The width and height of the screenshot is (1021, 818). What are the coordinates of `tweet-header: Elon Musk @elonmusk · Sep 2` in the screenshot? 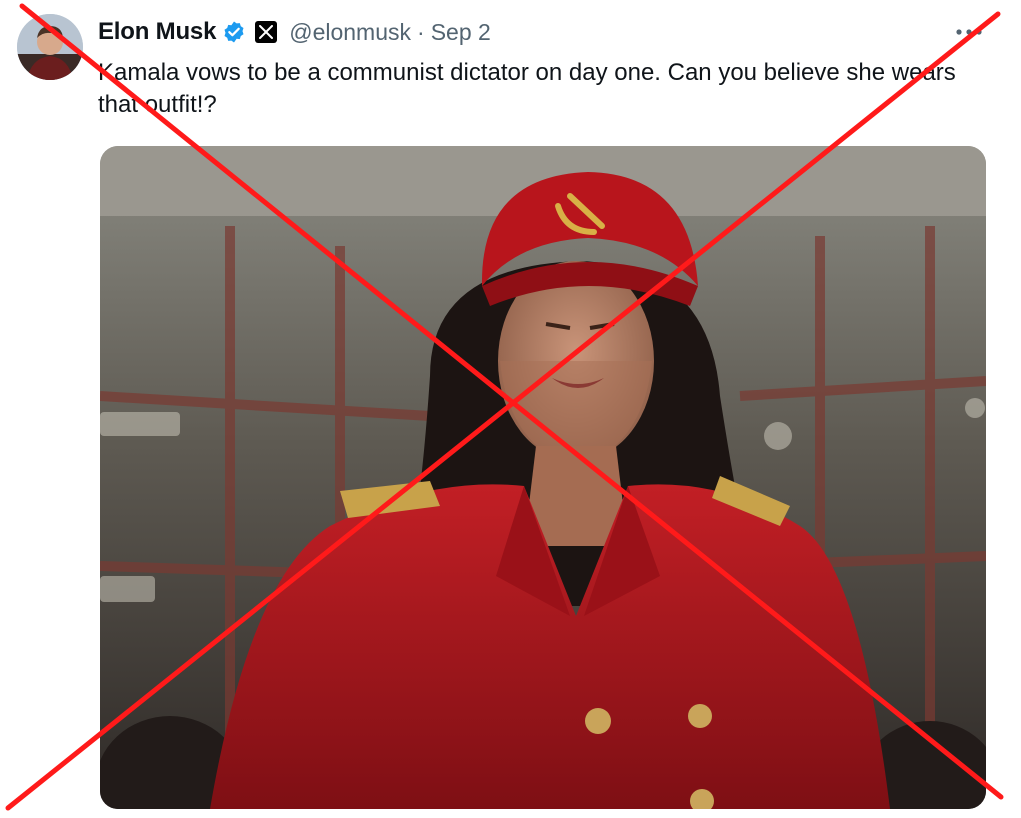 It's located at (294, 32).